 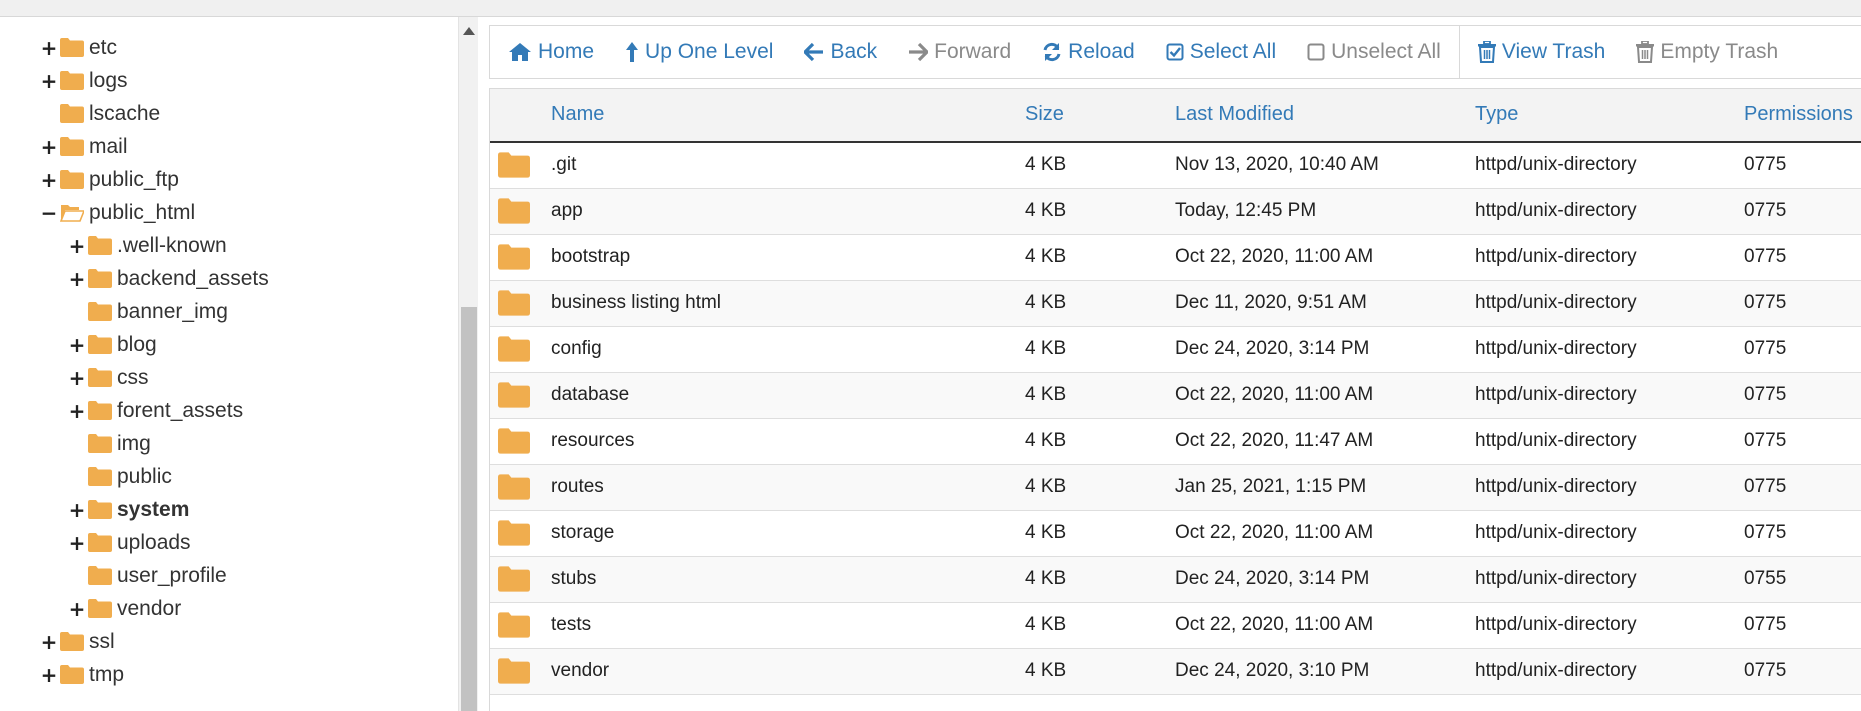 I want to click on tree-item-label: vendor, so click(x=149, y=609).